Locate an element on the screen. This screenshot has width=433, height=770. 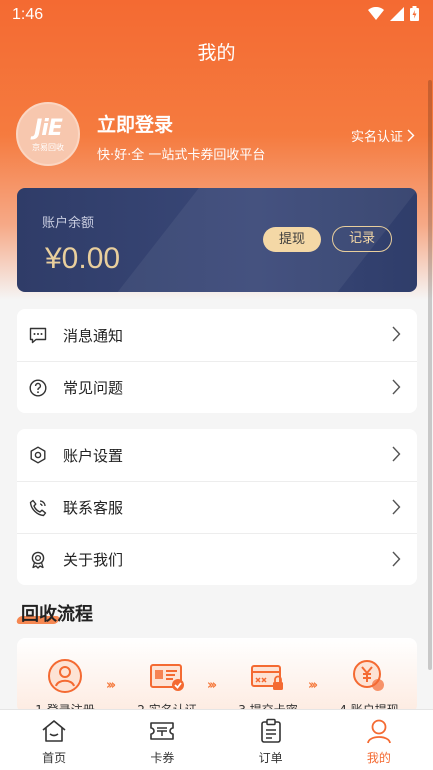
badge-icon is located at coordinates (38, 560).